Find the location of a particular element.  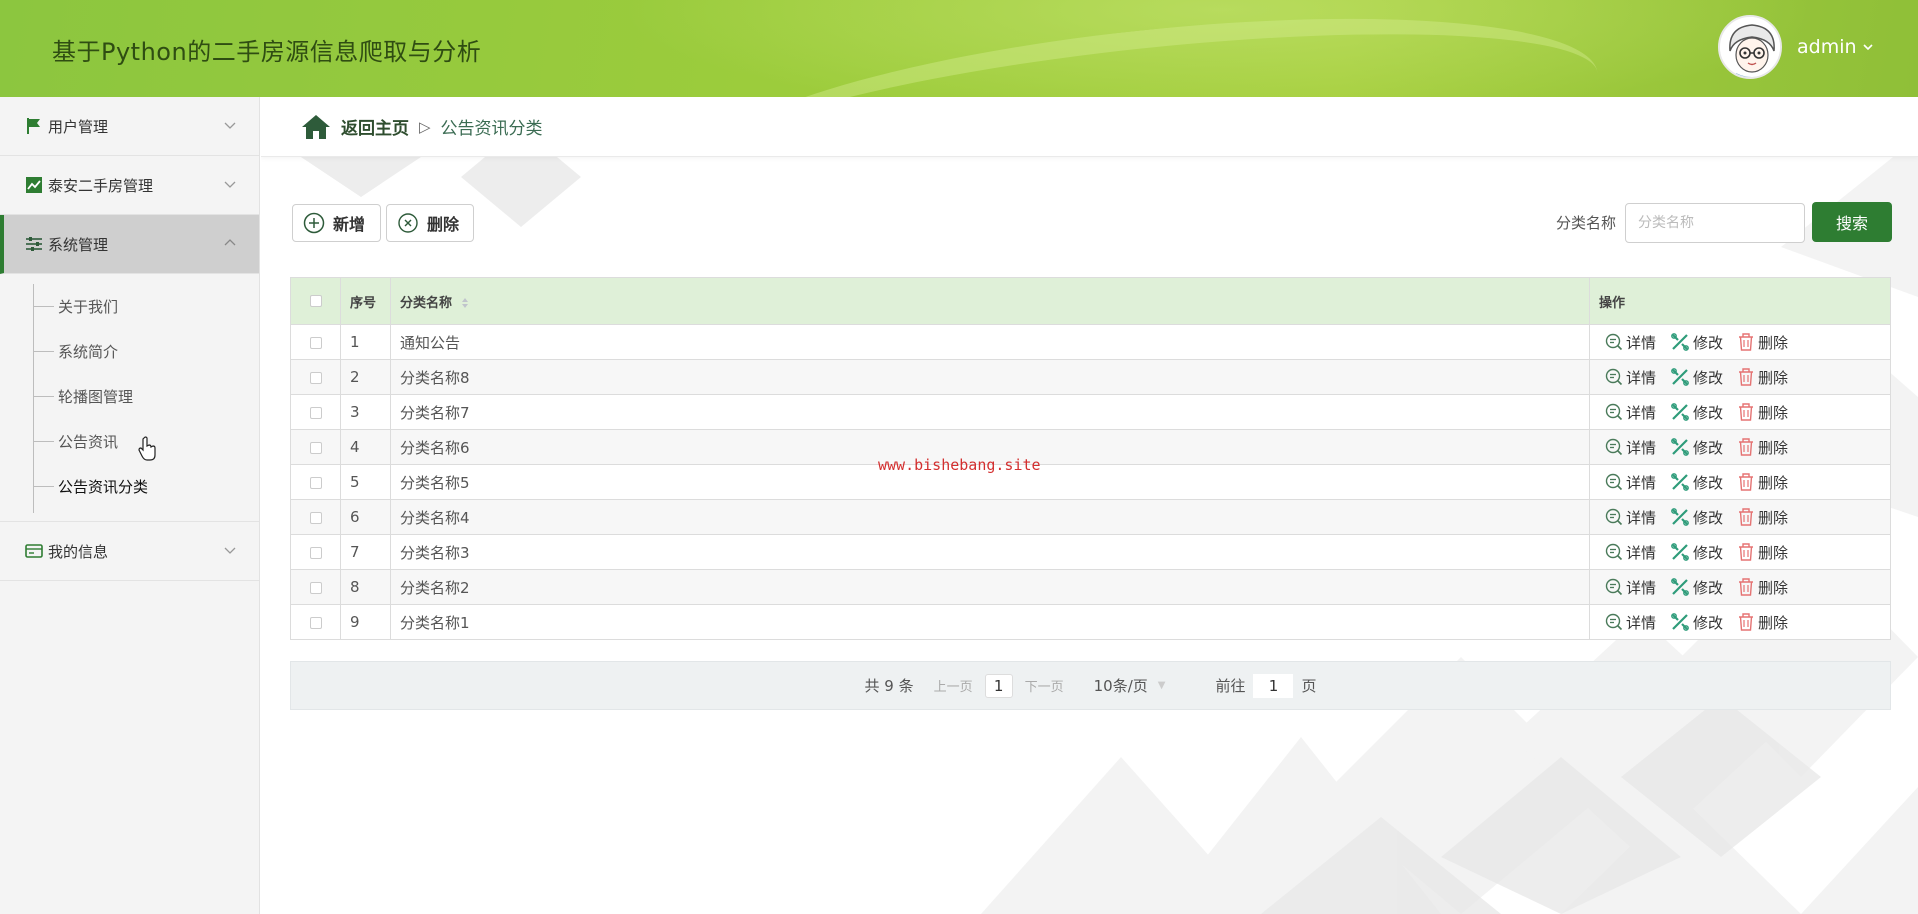

row-category-name: 分类名称2 is located at coordinates (990, 587).